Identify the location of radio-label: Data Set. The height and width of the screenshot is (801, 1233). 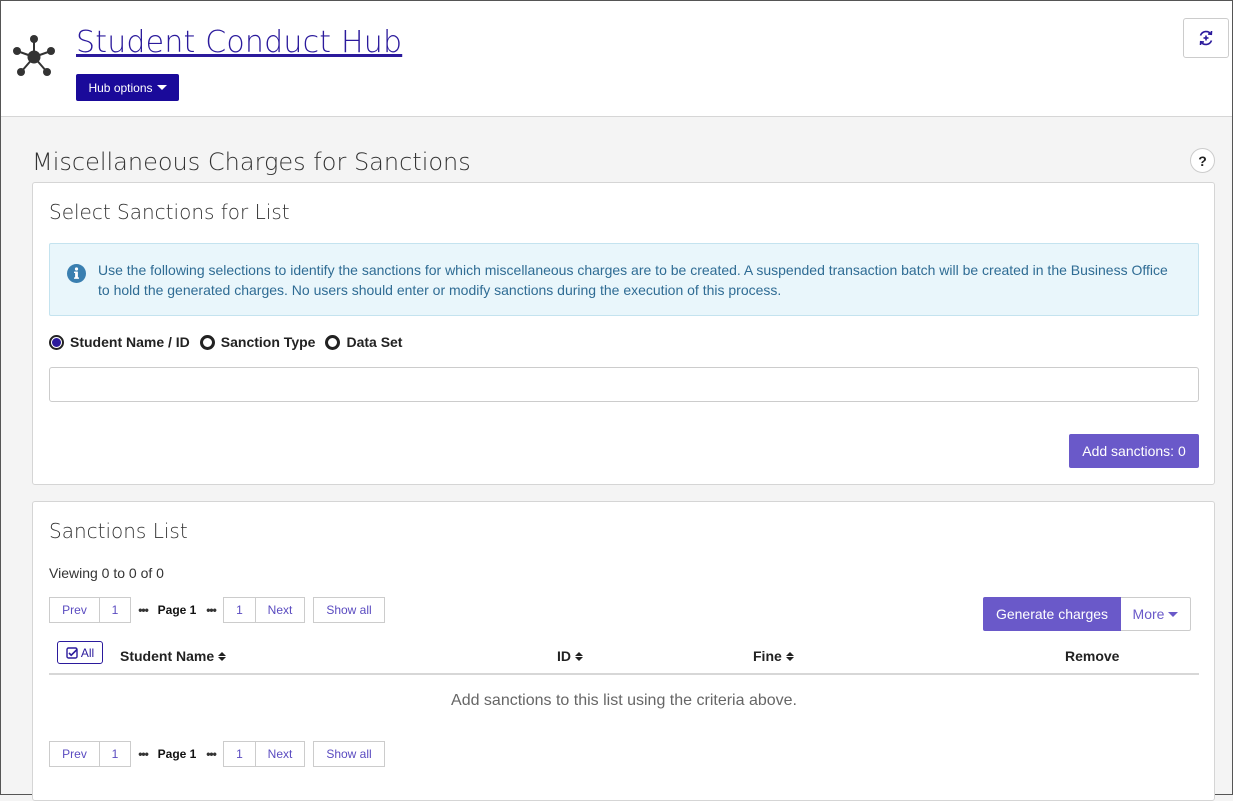
(374, 342).